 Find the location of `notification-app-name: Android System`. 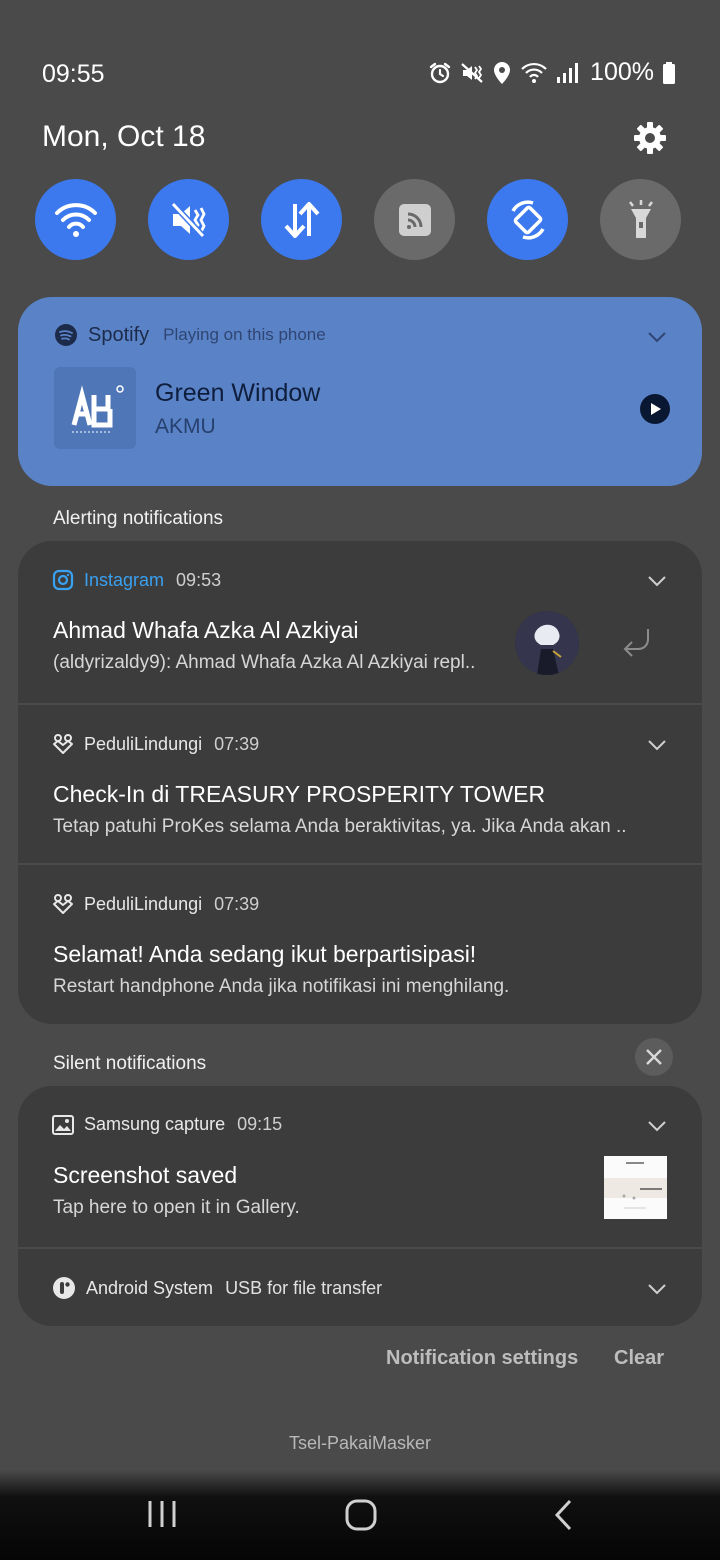

notification-app-name: Android System is located at coordinates (150, 1287).